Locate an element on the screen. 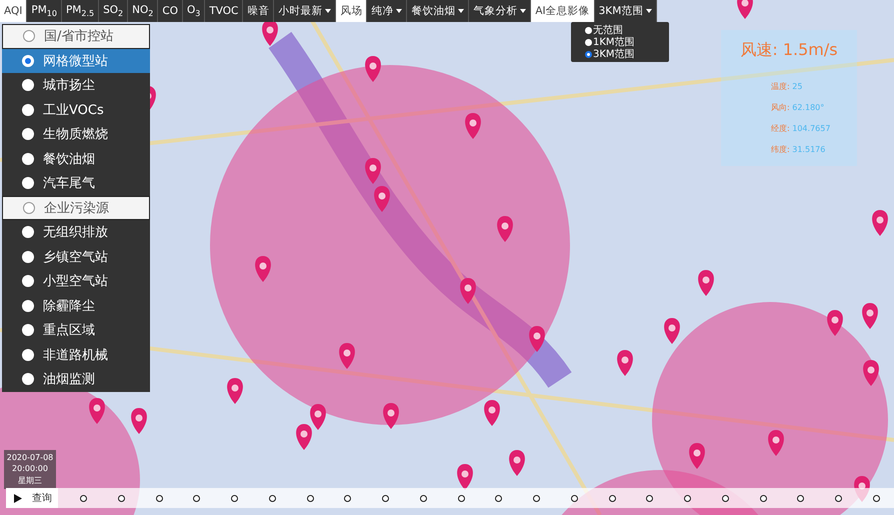  toolbar-tab: SO$_{2}$ is located at coordinates (113, 11).